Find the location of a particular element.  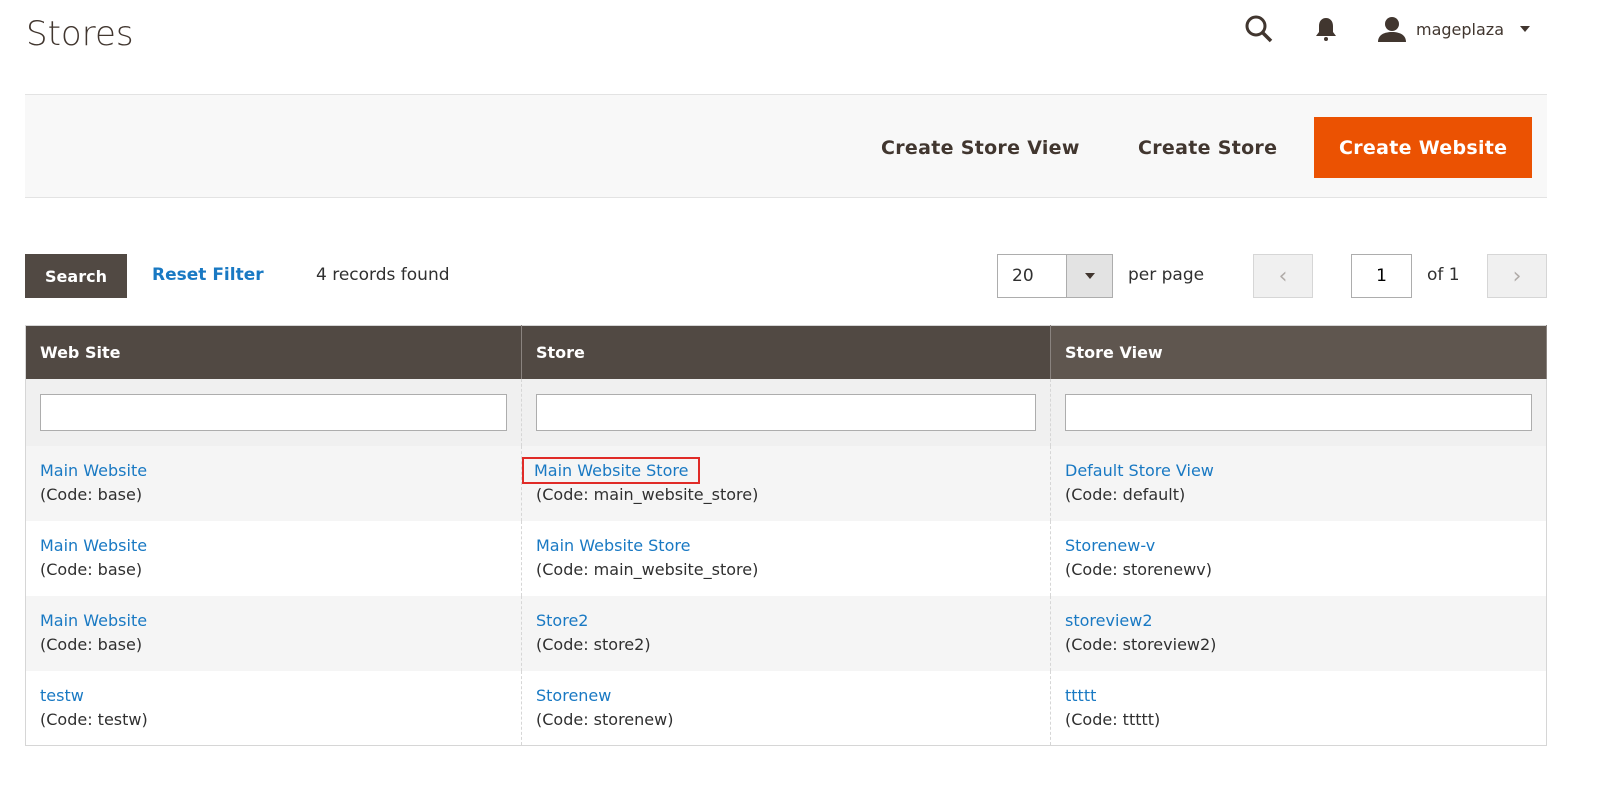

per-page-select: 20 is located at coordinates (1055, 276).